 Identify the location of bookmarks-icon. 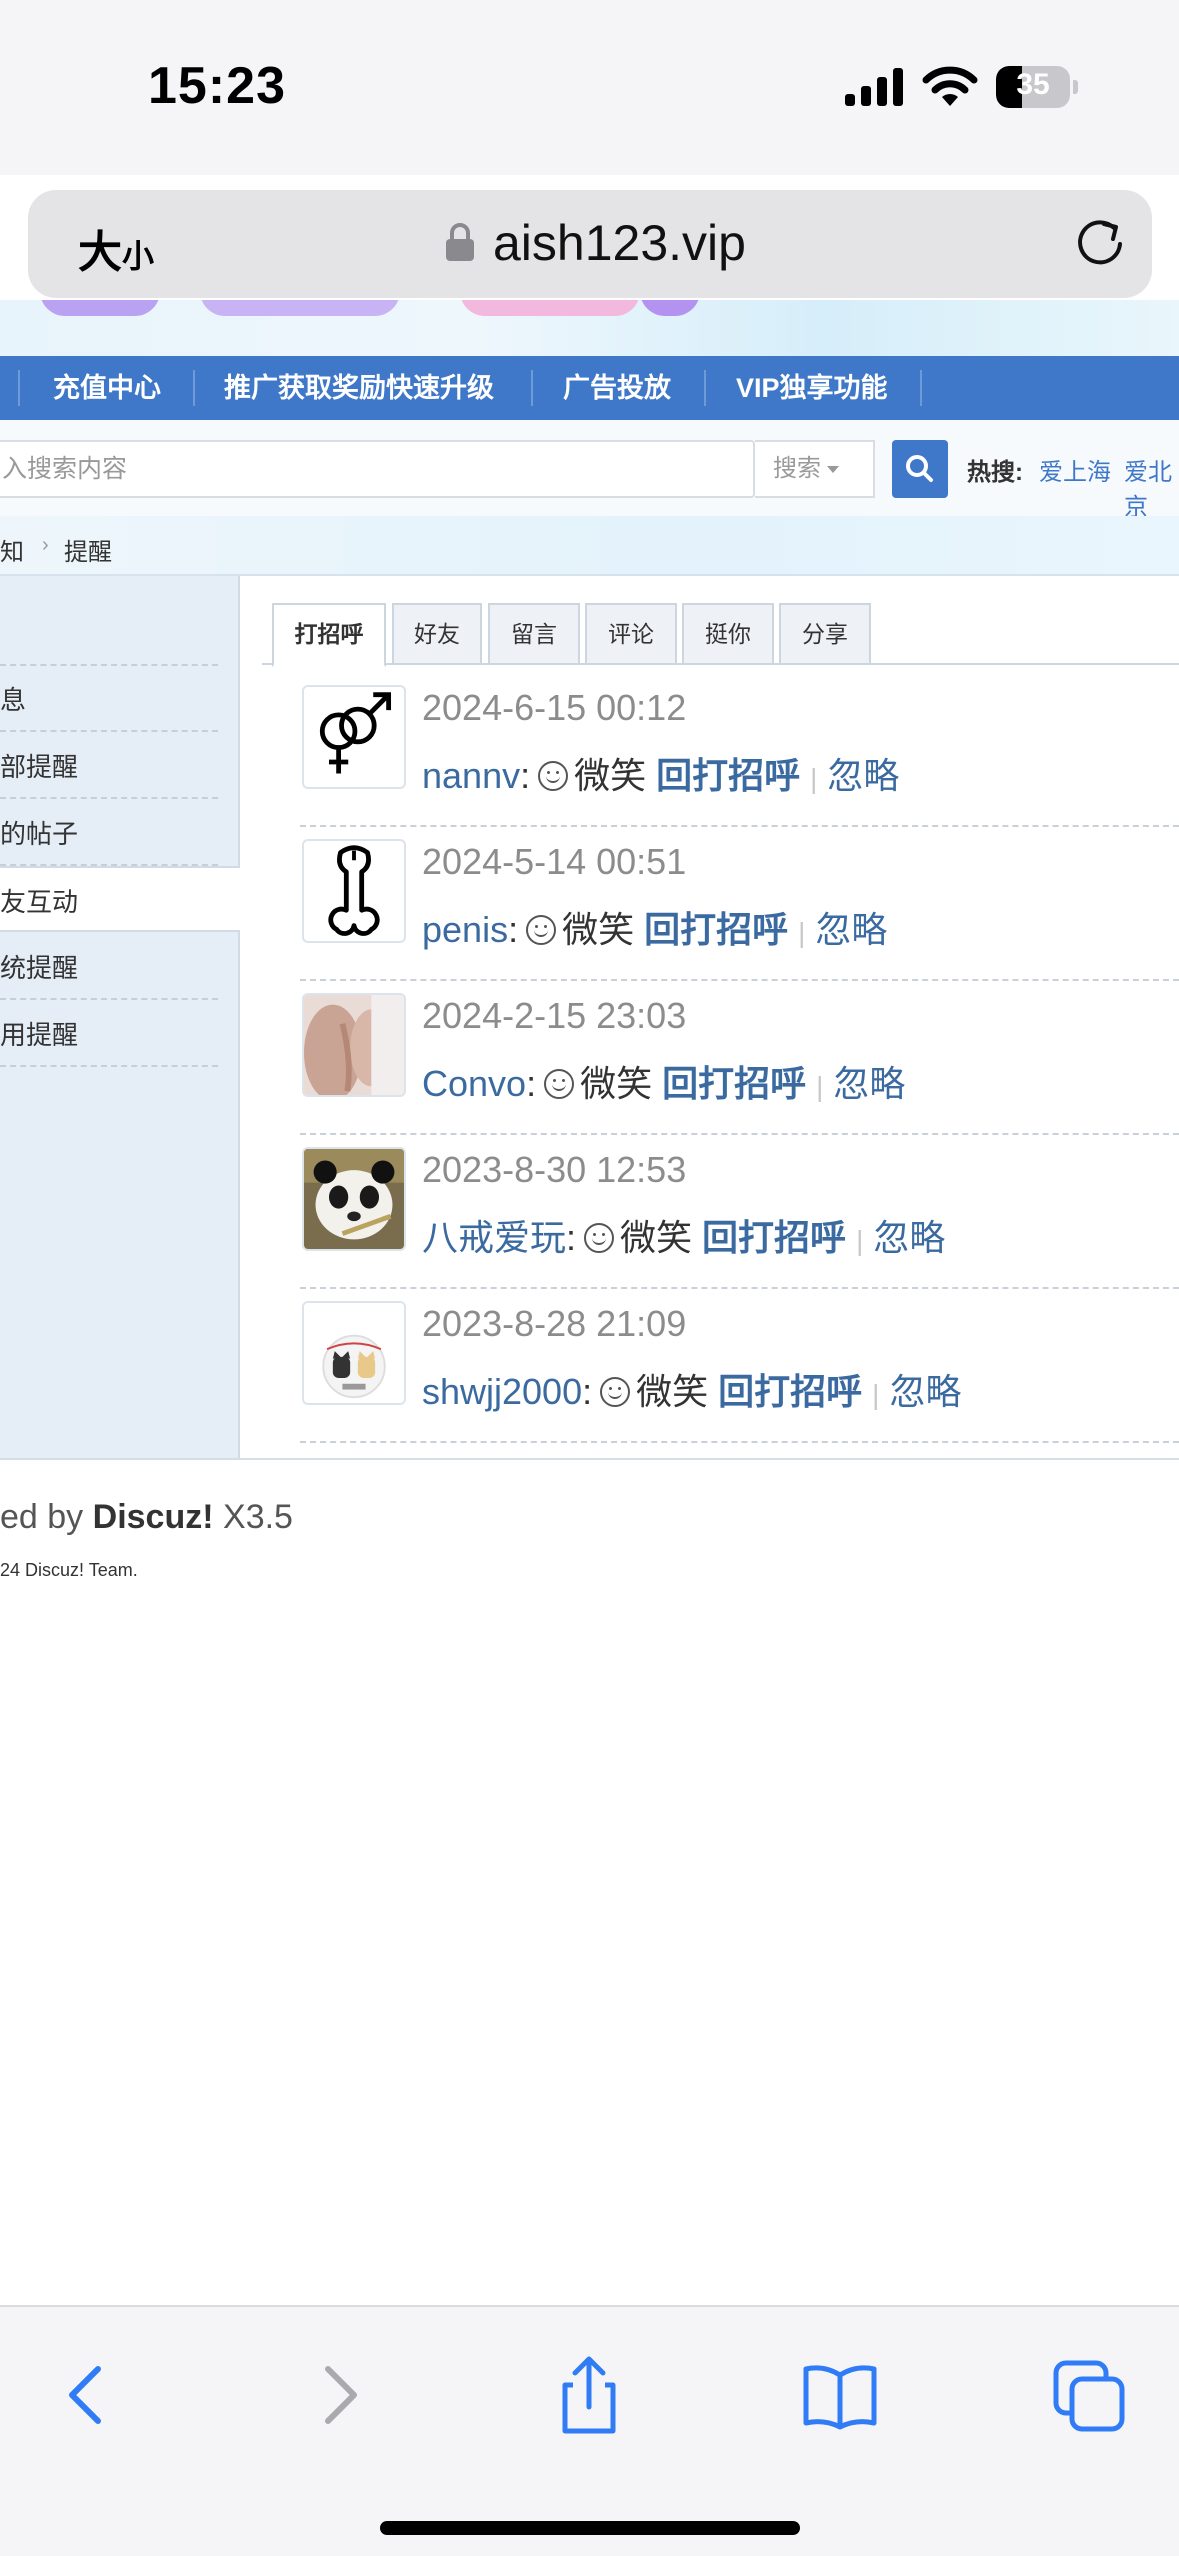
(840, 2395).